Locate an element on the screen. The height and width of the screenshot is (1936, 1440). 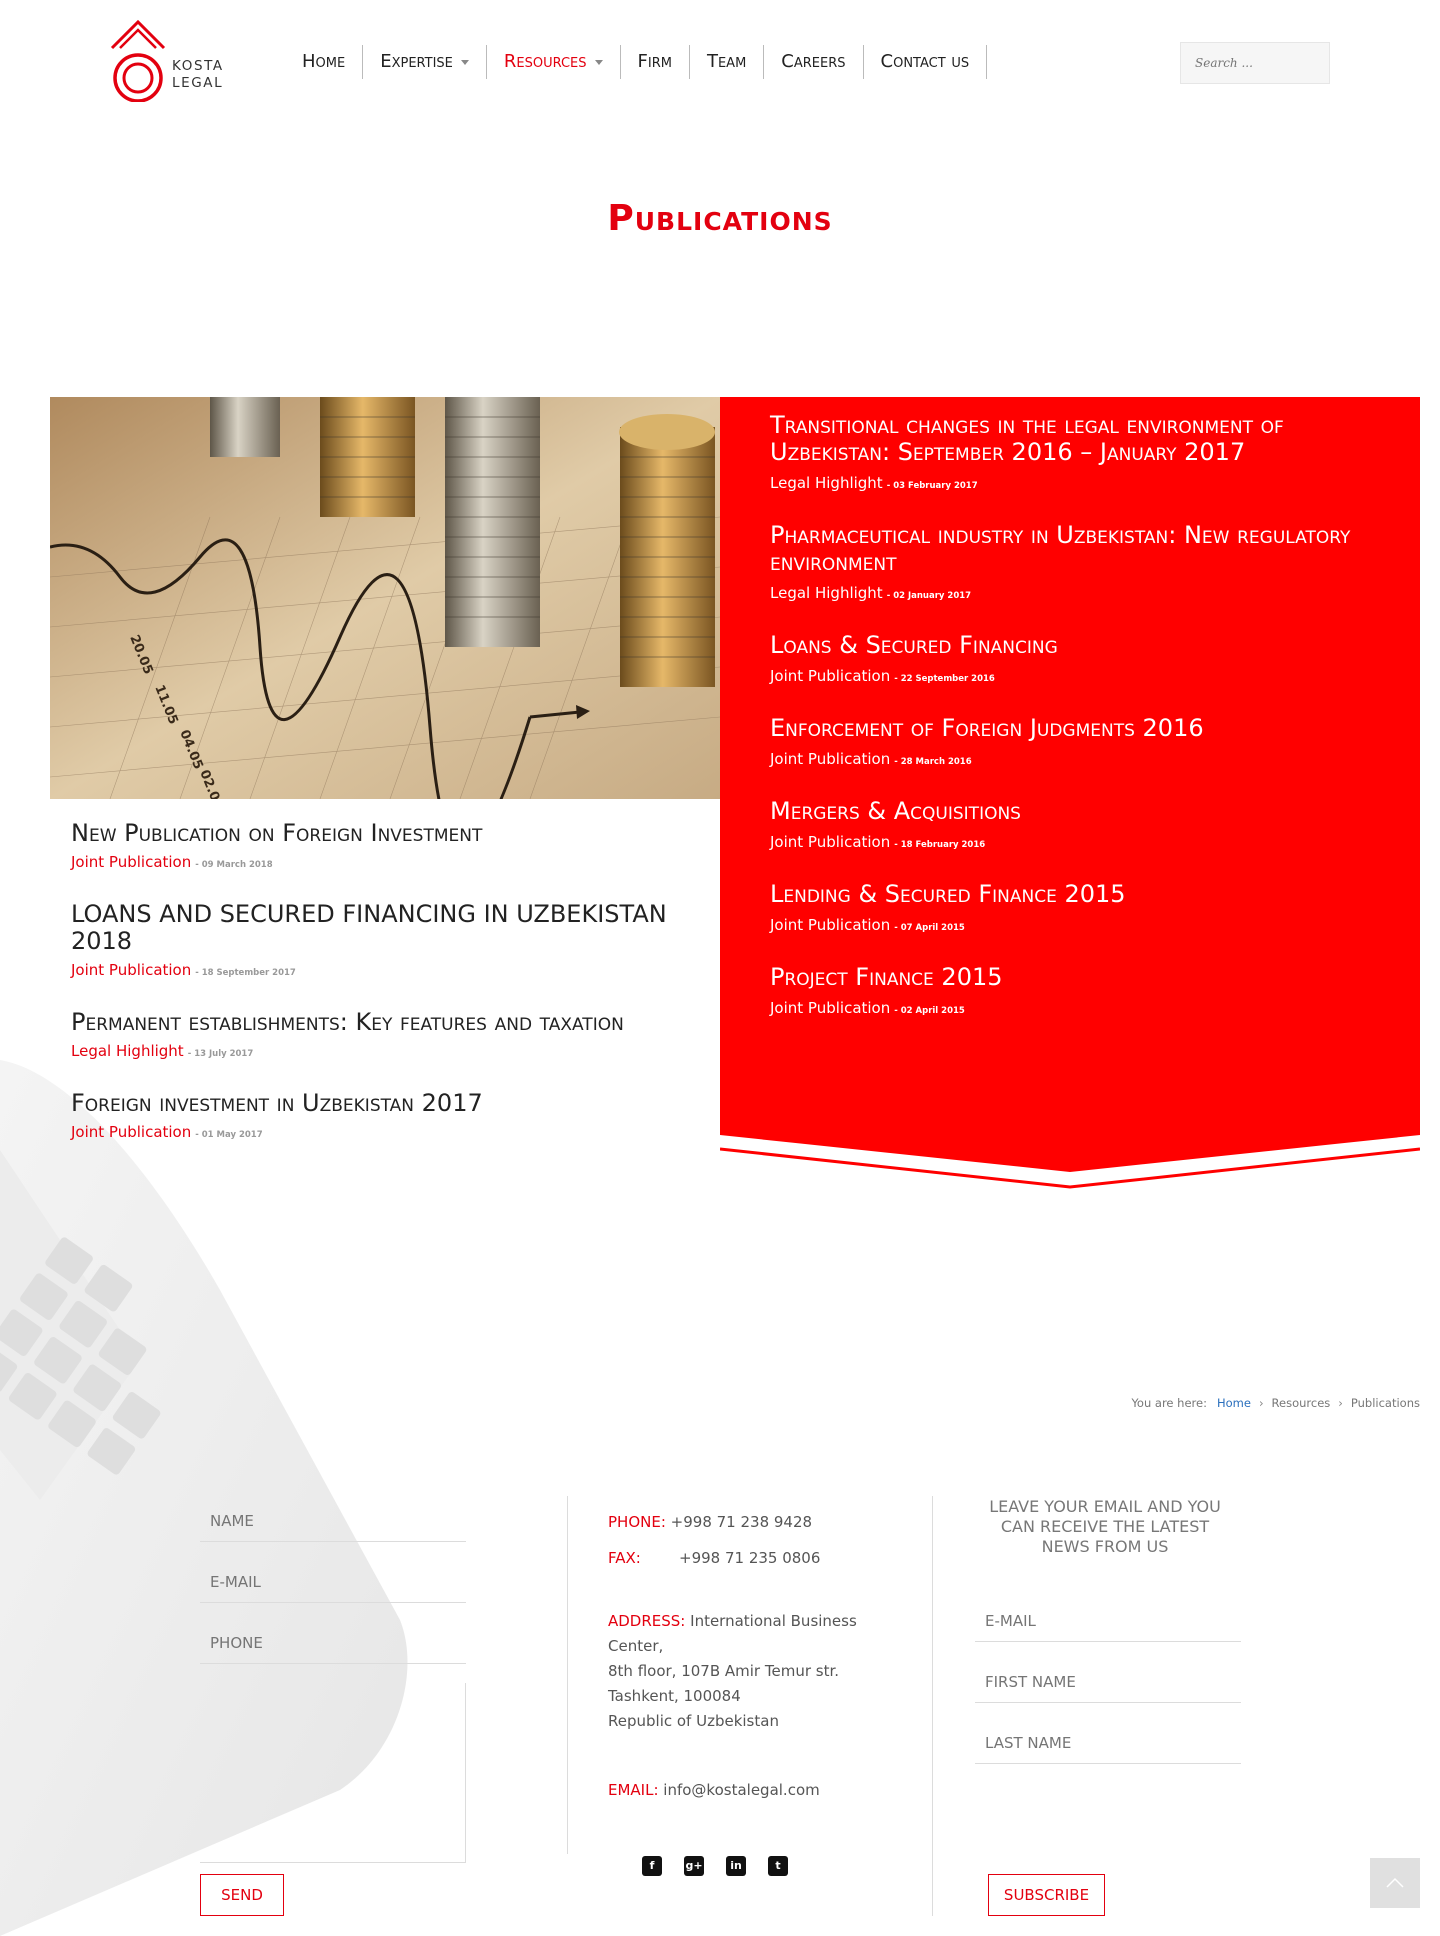
logo-text-line2: LEGAL is located at coordinates (198, 83).